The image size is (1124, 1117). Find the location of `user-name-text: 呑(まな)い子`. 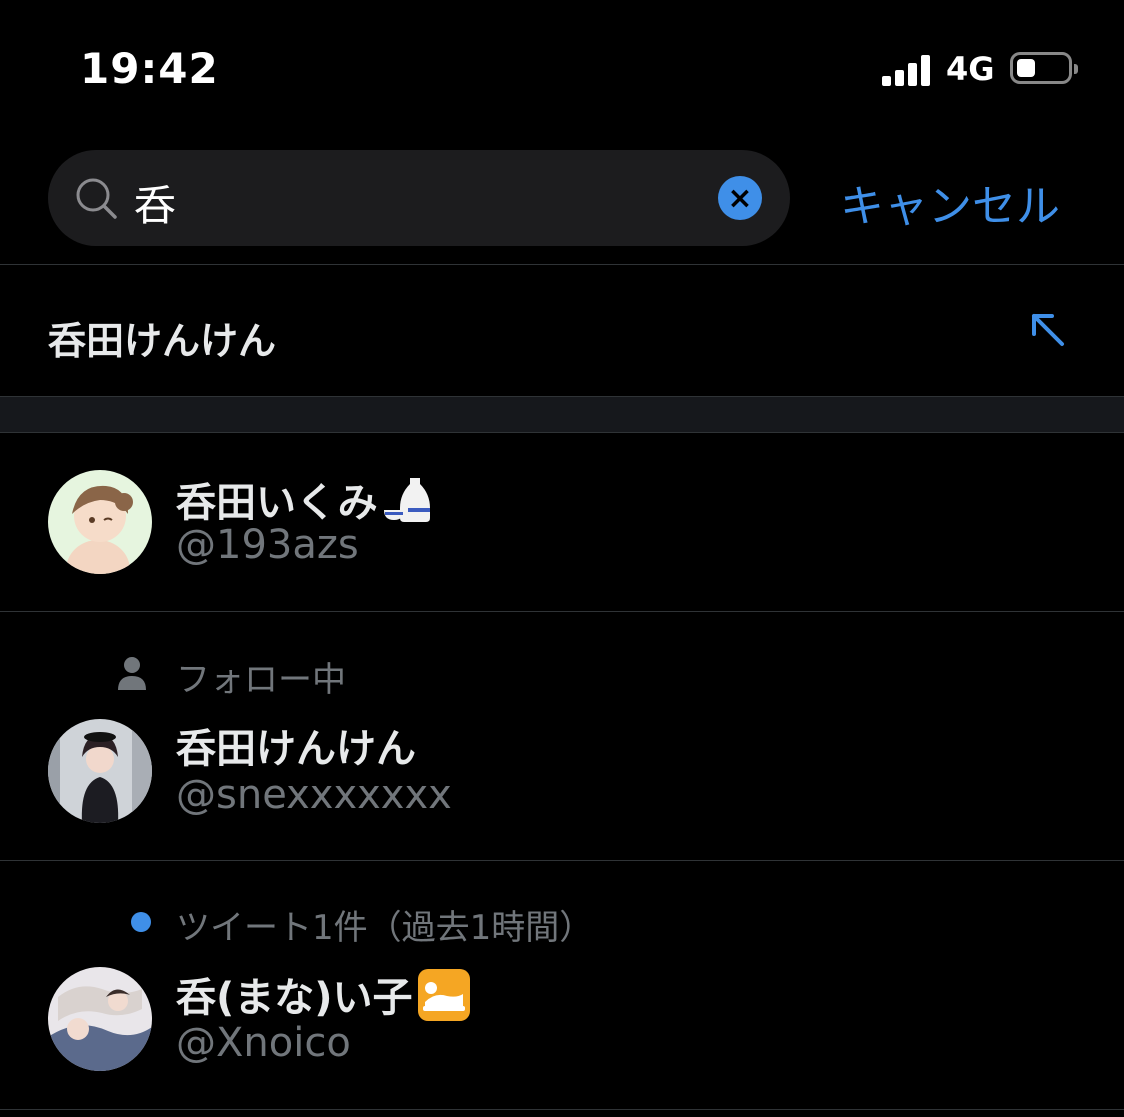

user-name-text: 呑(まな)い子 is located at coordinates (294, 998).